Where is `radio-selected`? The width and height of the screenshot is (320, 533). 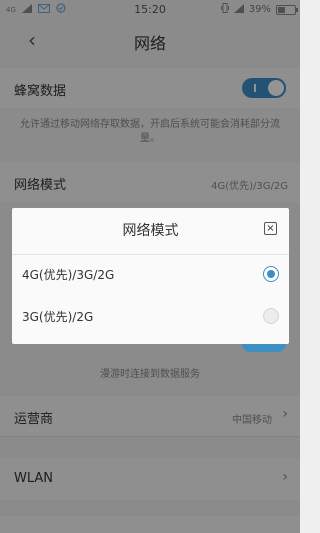
radio-selected is located at coordinates (271, 274).